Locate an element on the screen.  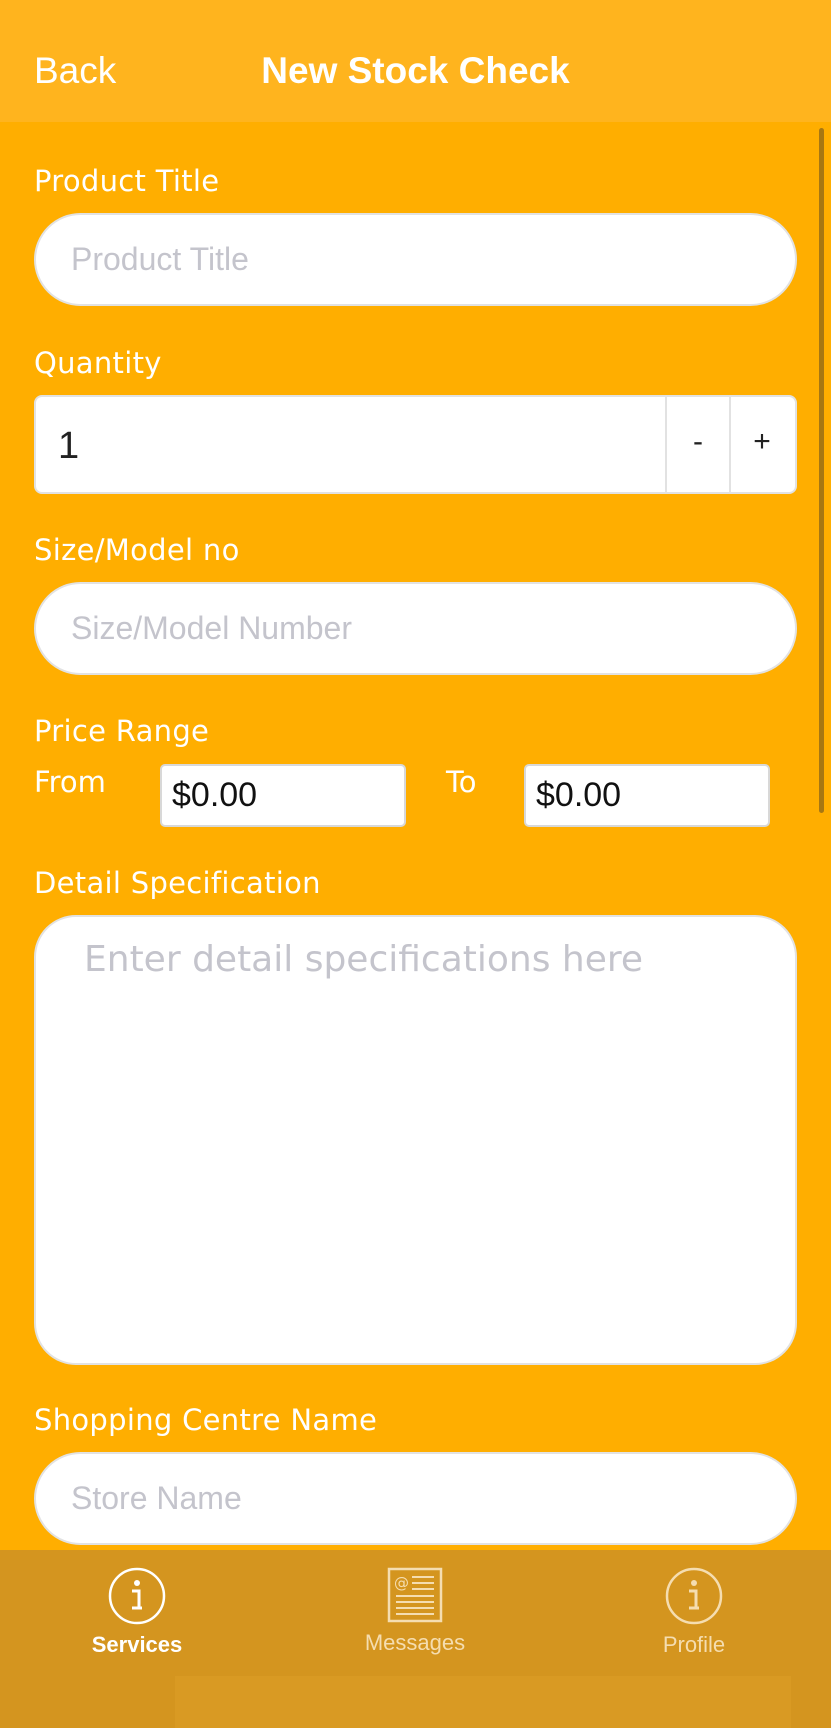
tab-messages-label: Messages is located at coordinates (415, 1642).